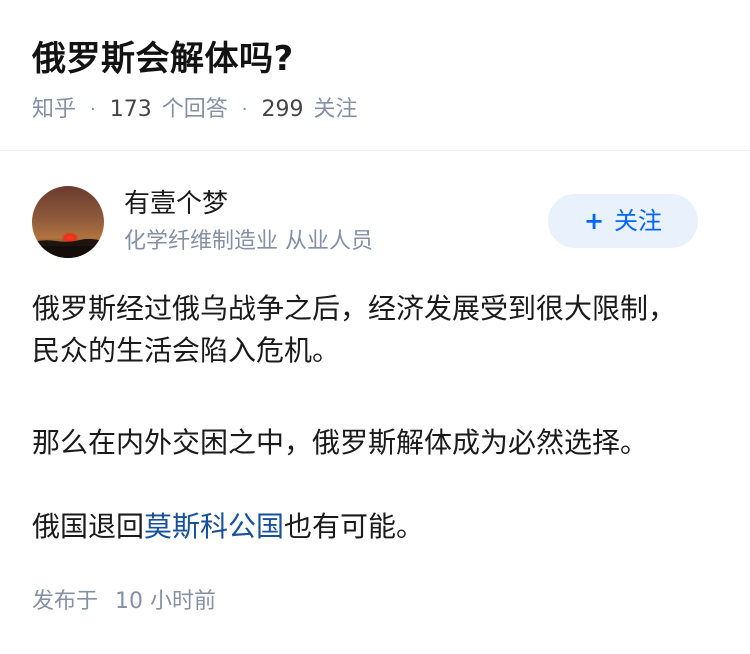 The width and height of the screenshot is (750, 654). I want to click on answer-paragraph: 俄罗斯经过俄乌战争之后，经济发展受到很大限制，民众的生活会陷入危机。, so click(354, 329).